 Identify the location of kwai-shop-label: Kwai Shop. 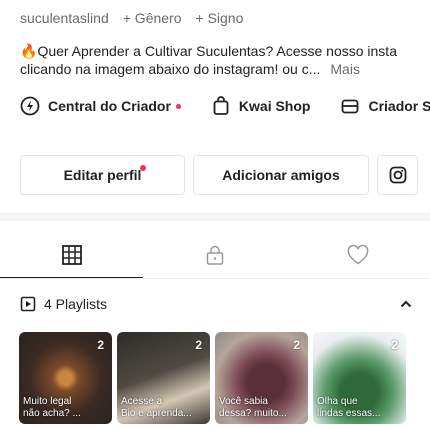
(274, 106).